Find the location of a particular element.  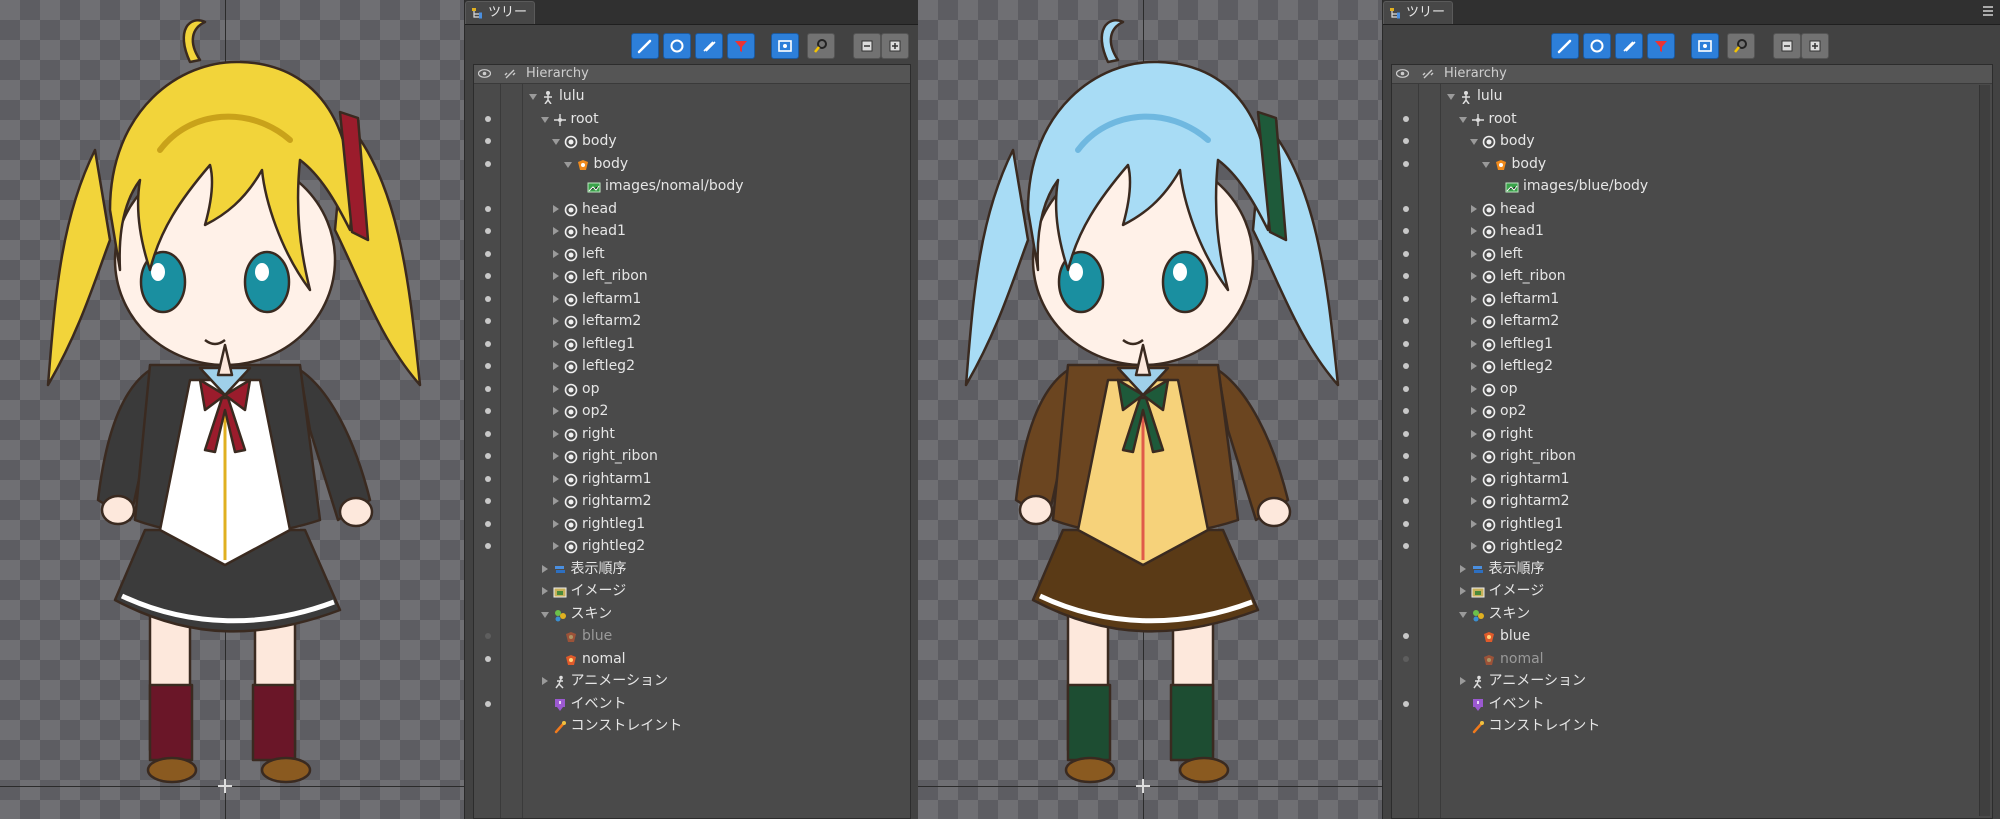

slot-tool-button is located at coordinates (1597, 46).